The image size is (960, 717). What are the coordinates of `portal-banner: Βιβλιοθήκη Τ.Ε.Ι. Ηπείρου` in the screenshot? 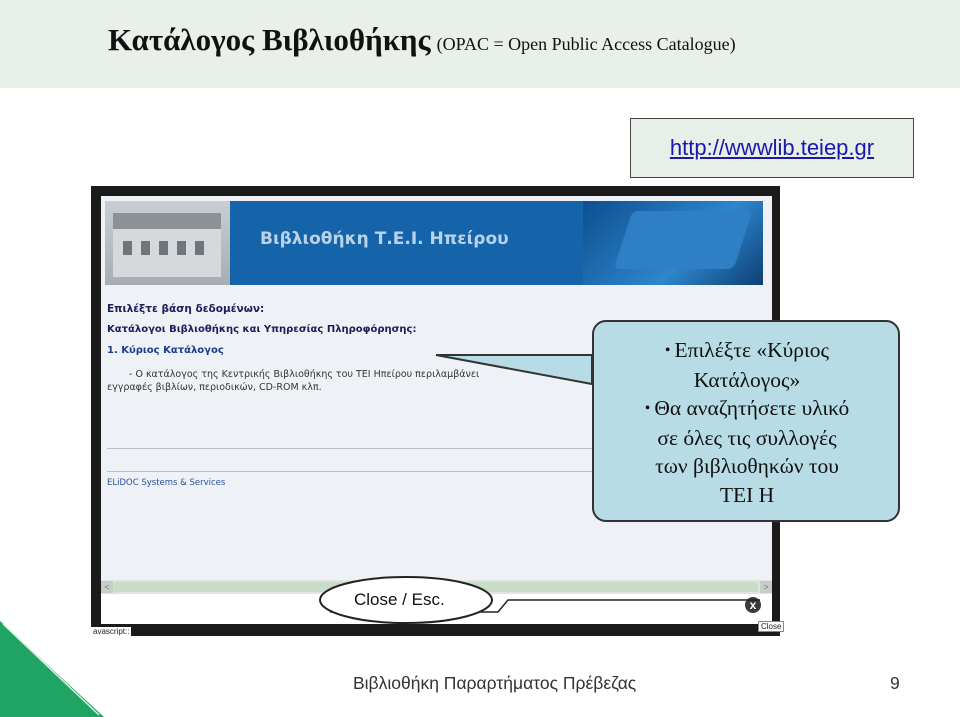 It's located at (434, 243).